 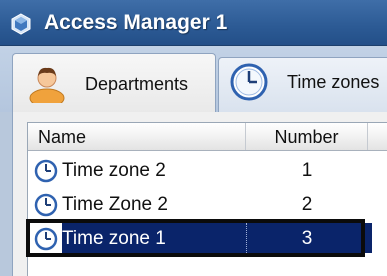 What do you see at coordinates (47, 85) in the screenshot?
I see `user-icon` at bounding box center [47, 85].